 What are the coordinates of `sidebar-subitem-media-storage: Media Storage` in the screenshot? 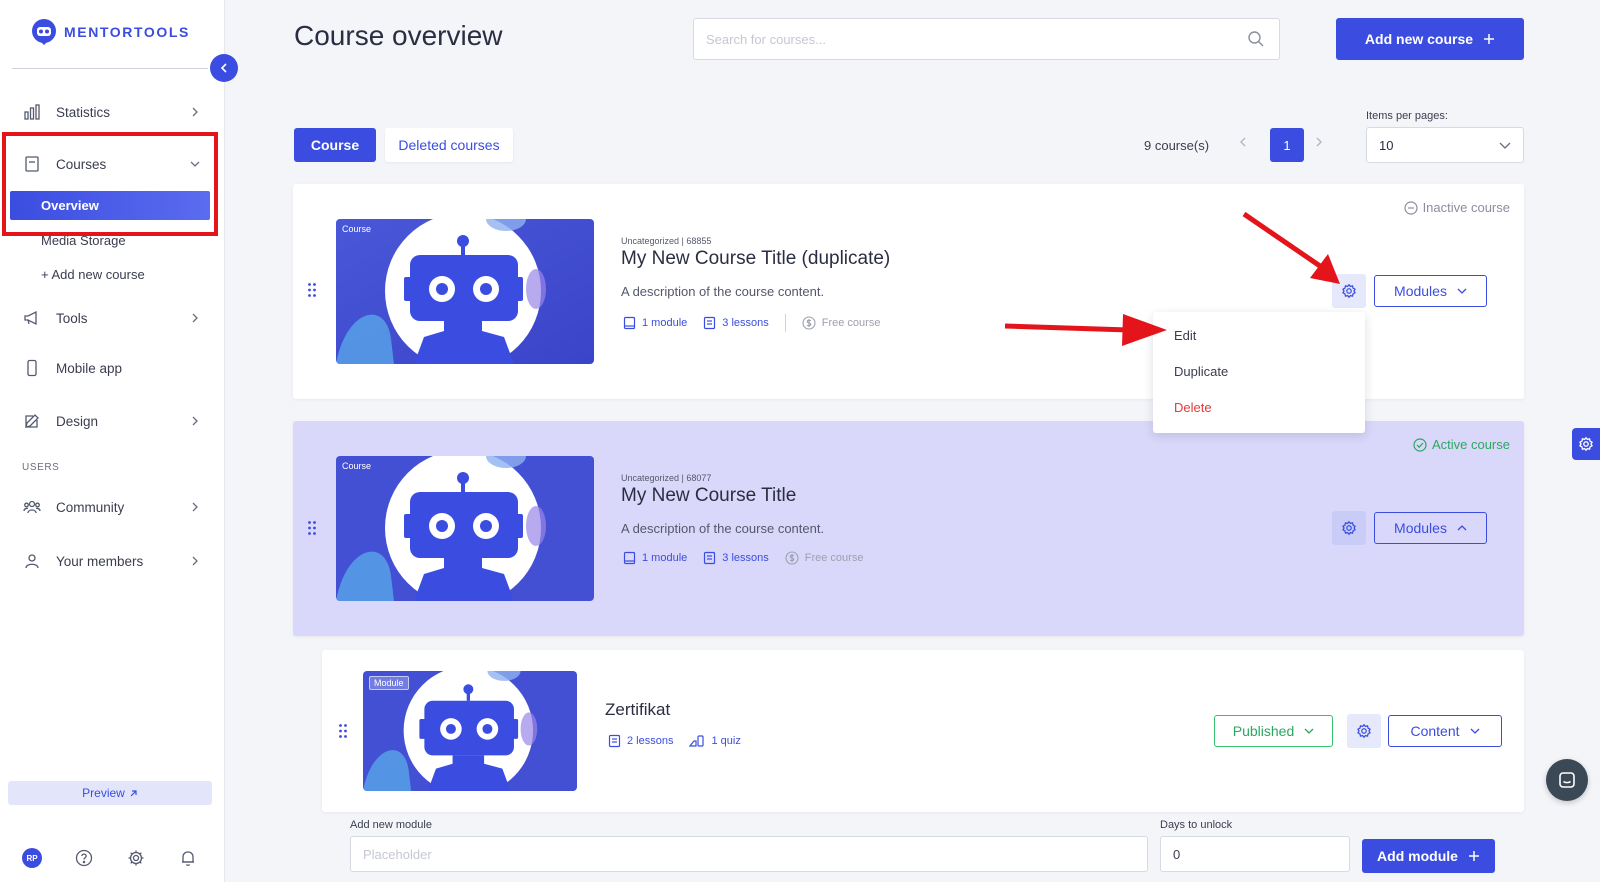 It's located at (83, 240).